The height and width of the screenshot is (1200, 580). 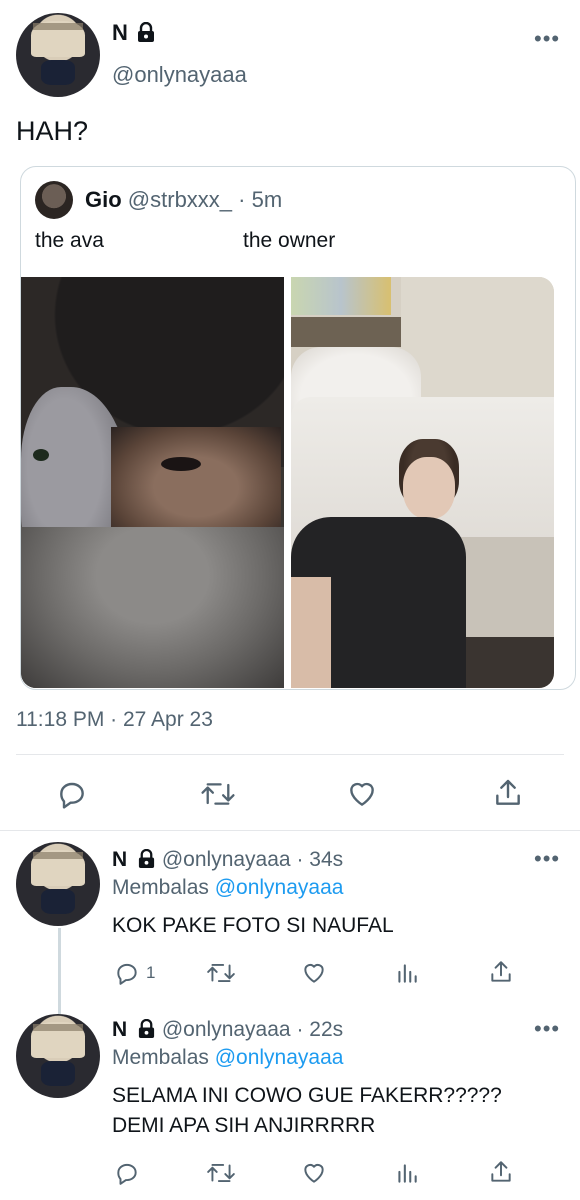 I want to click on reply-text-line1: SELAMA INI COWO GUE FAKERR?????, so click(x=307, y=1095).